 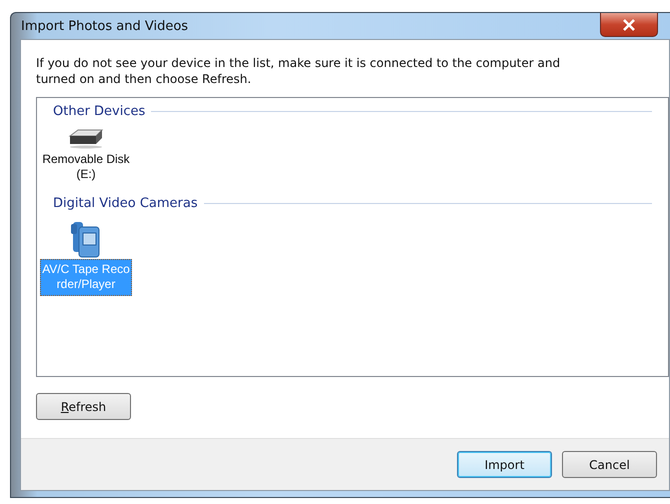 I want to click on close-button, so click(x=629, y=25).